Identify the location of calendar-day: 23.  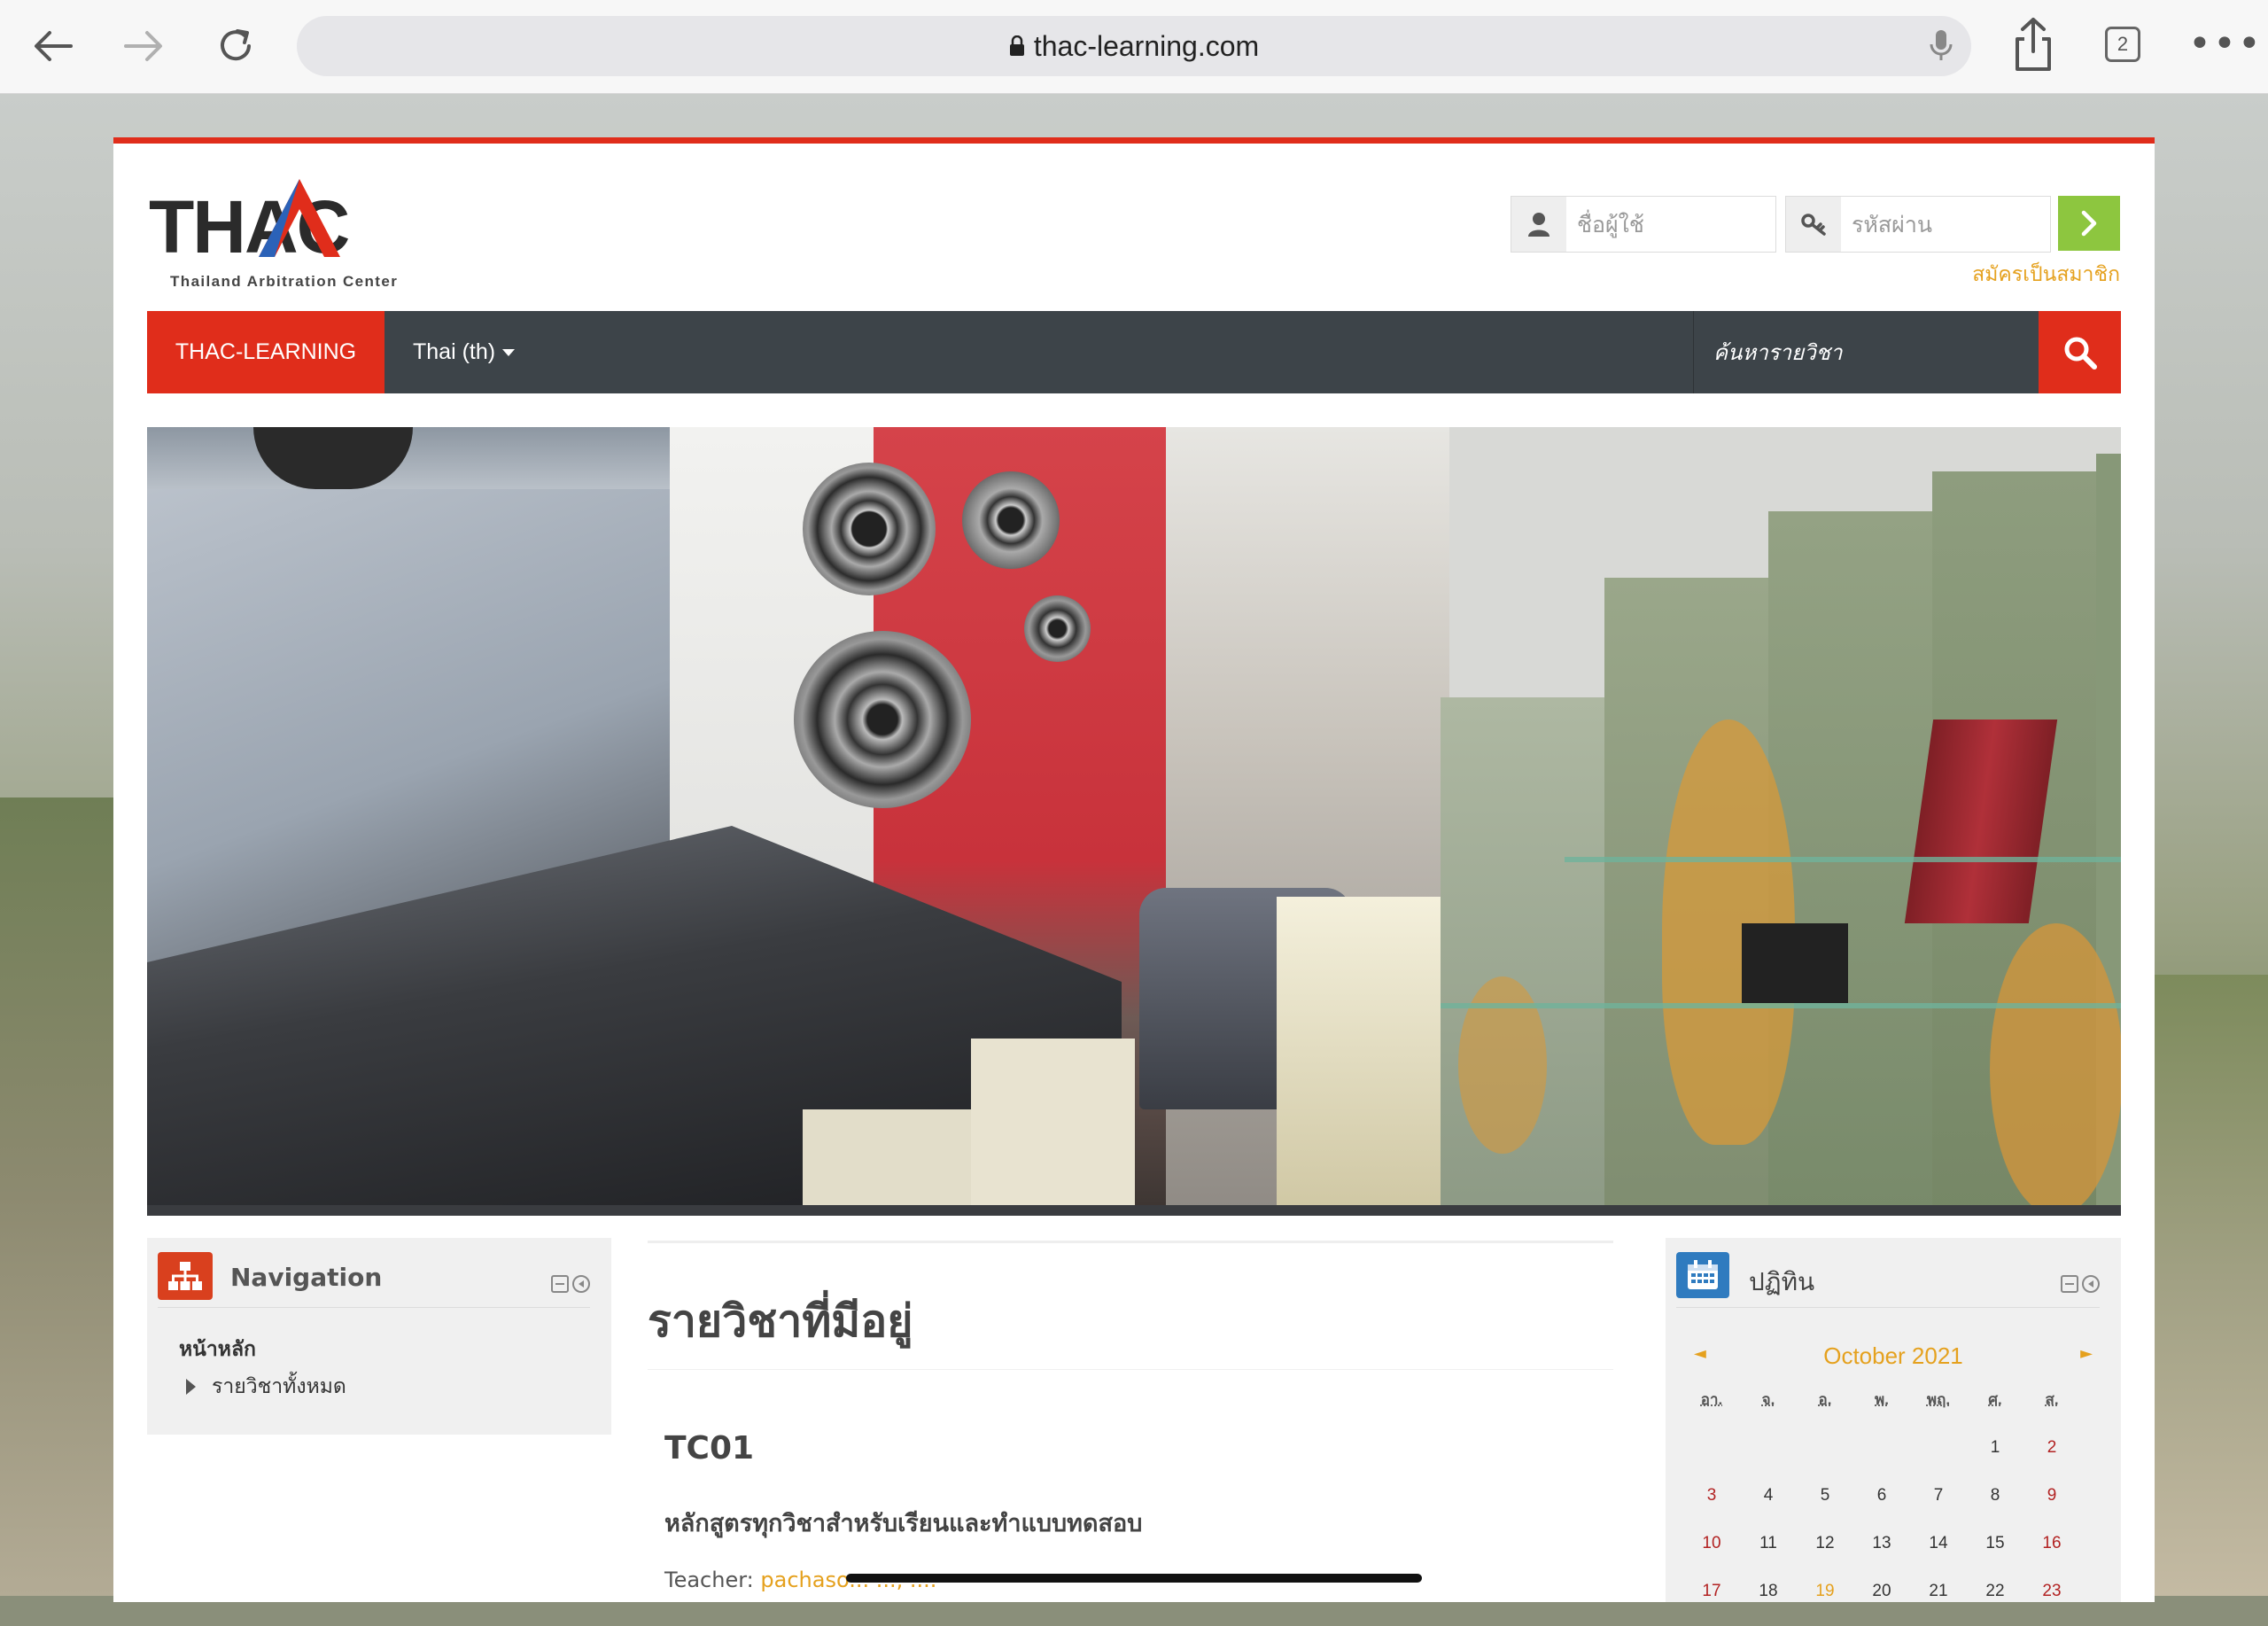
(2051, 1602).